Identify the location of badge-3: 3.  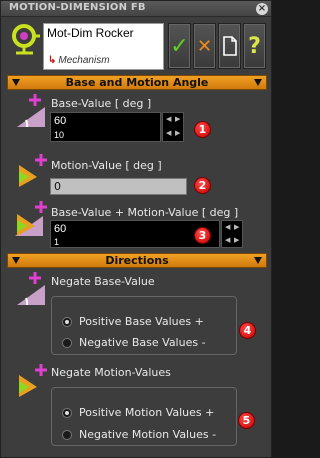
(202, 235).